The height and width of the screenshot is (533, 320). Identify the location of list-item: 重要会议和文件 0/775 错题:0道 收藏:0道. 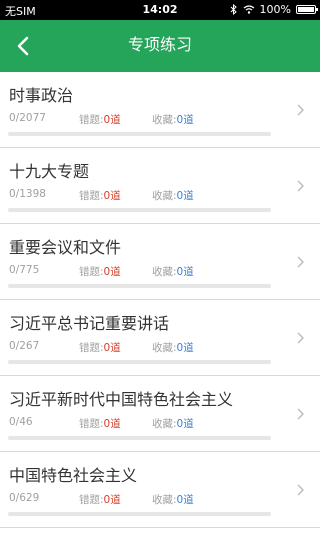
(160, 262).